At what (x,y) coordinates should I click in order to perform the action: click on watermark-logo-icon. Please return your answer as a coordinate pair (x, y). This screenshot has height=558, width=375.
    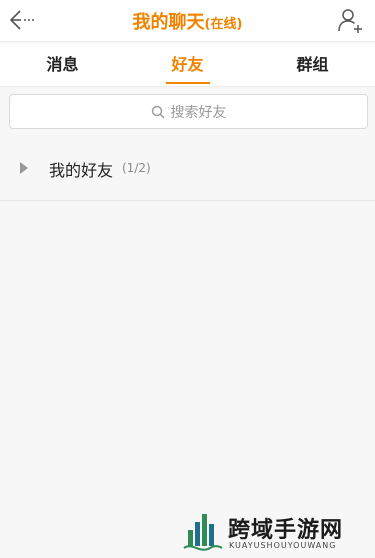
    Looking at the image, I should click on (203, 532).